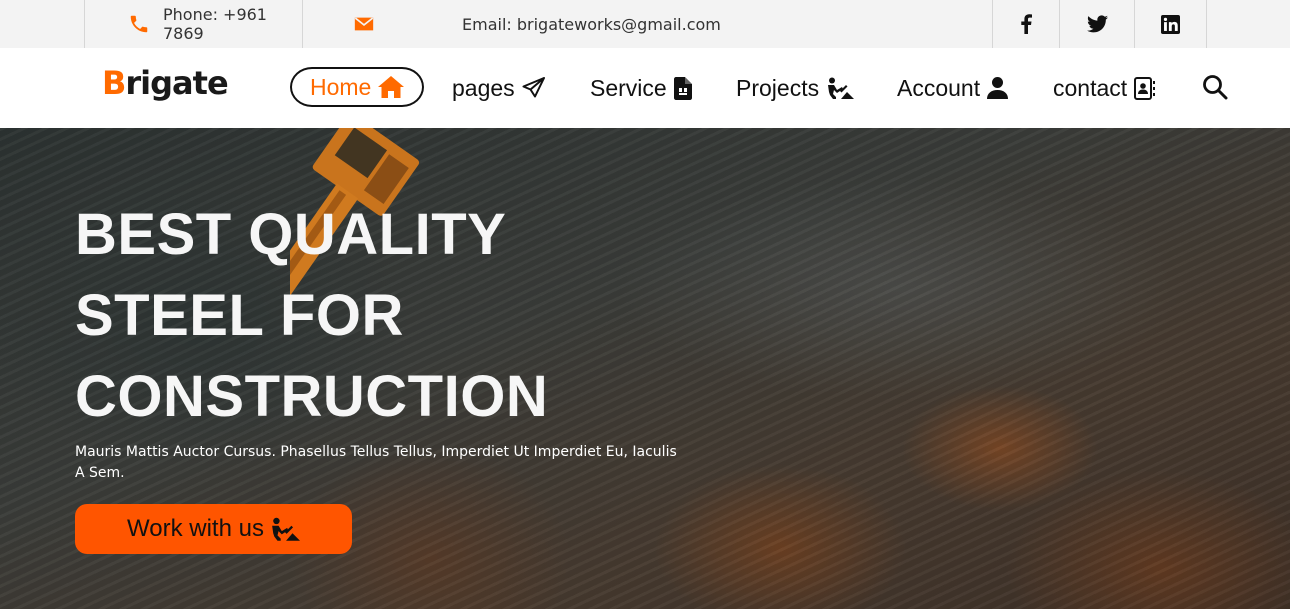  I want to click on nav-item-label: Home, so click(341, 86).